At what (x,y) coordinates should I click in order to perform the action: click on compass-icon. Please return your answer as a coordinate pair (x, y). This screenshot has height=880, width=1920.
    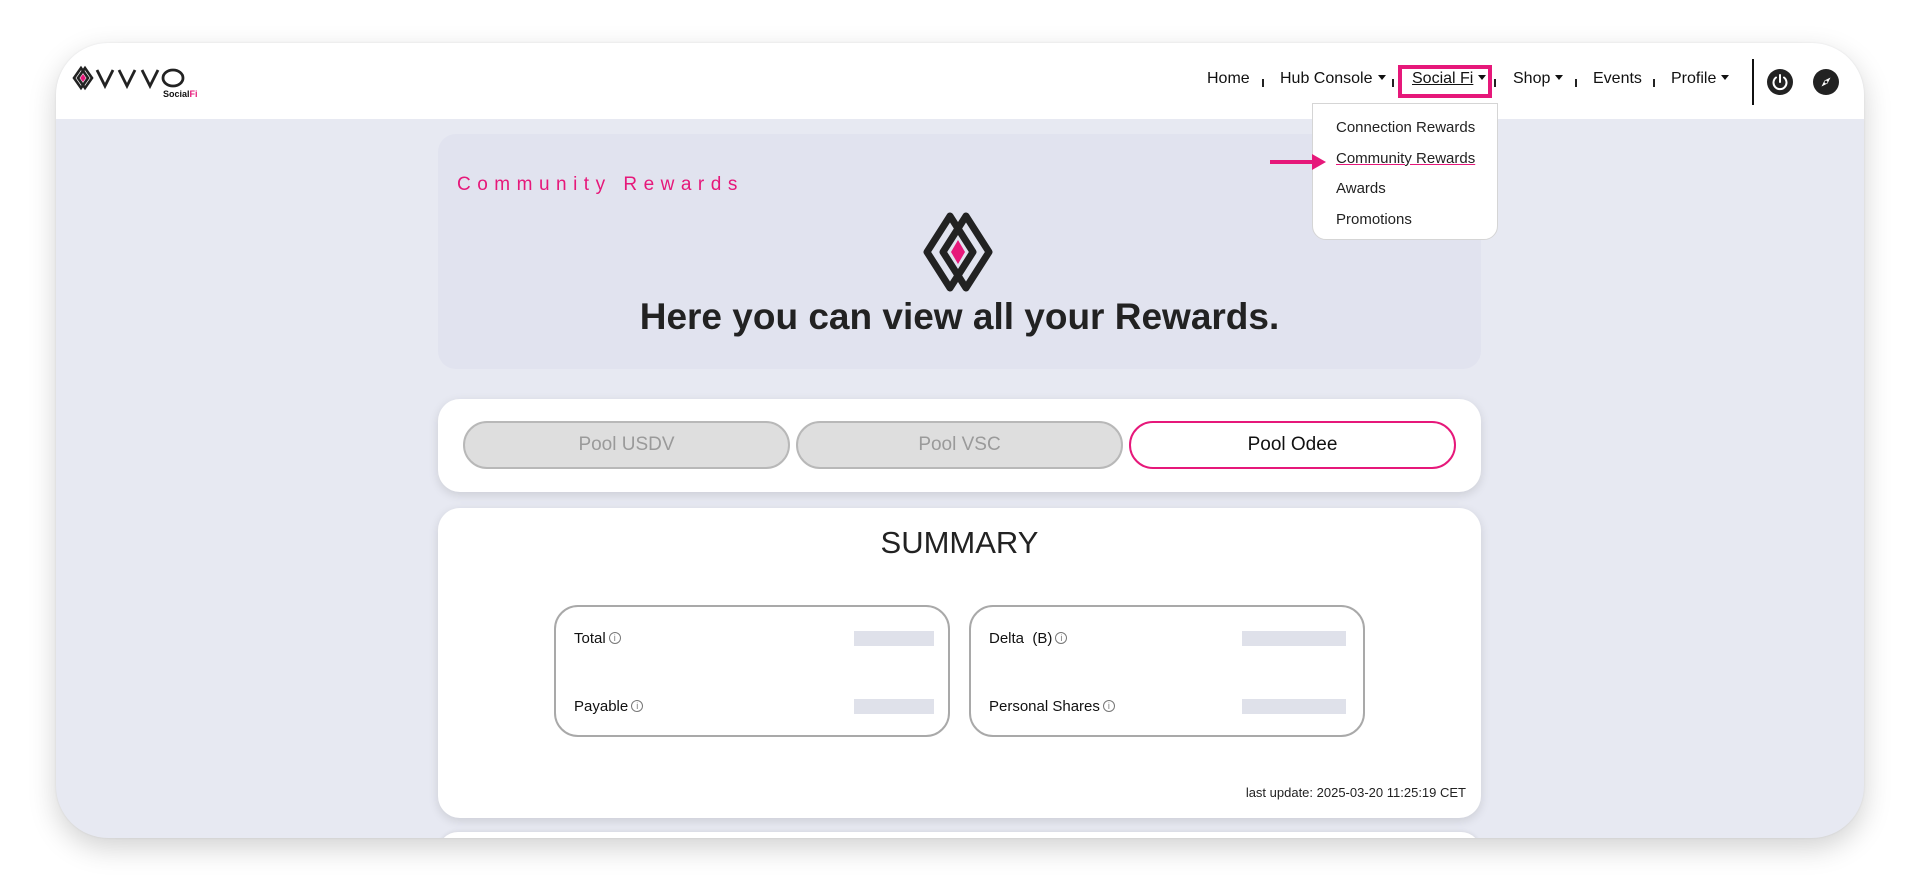
    Looking at the image, I should click on (1826, 82).